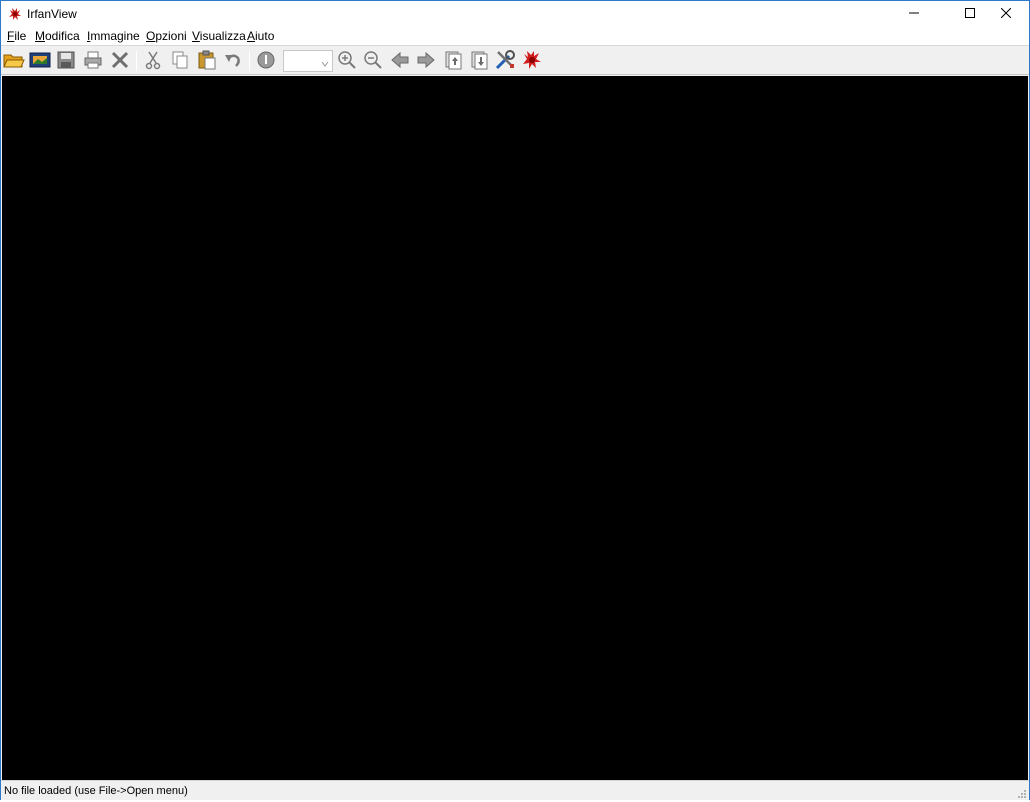 This screenshot has width=1030, height=802. I want to click on irfanview-icon, so click(532, 61).